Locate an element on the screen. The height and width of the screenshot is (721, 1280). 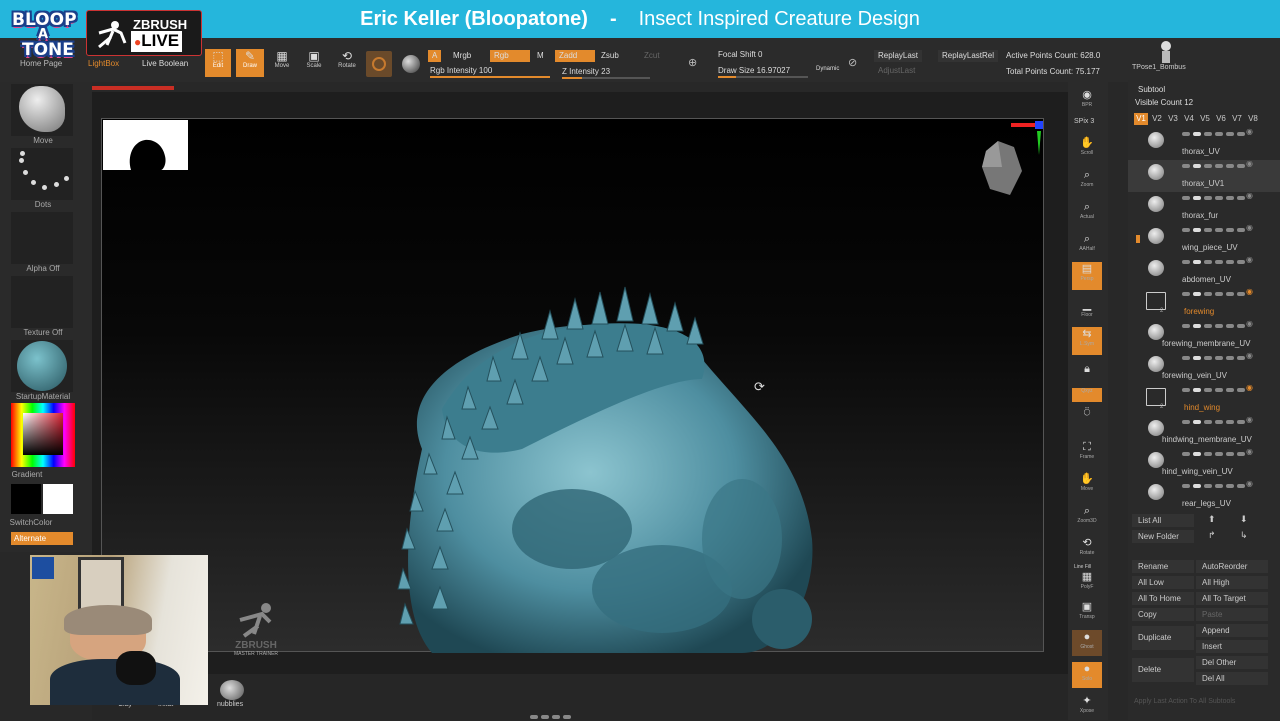
scale-button: ▣ Scale is located at coordinates (314, 63).